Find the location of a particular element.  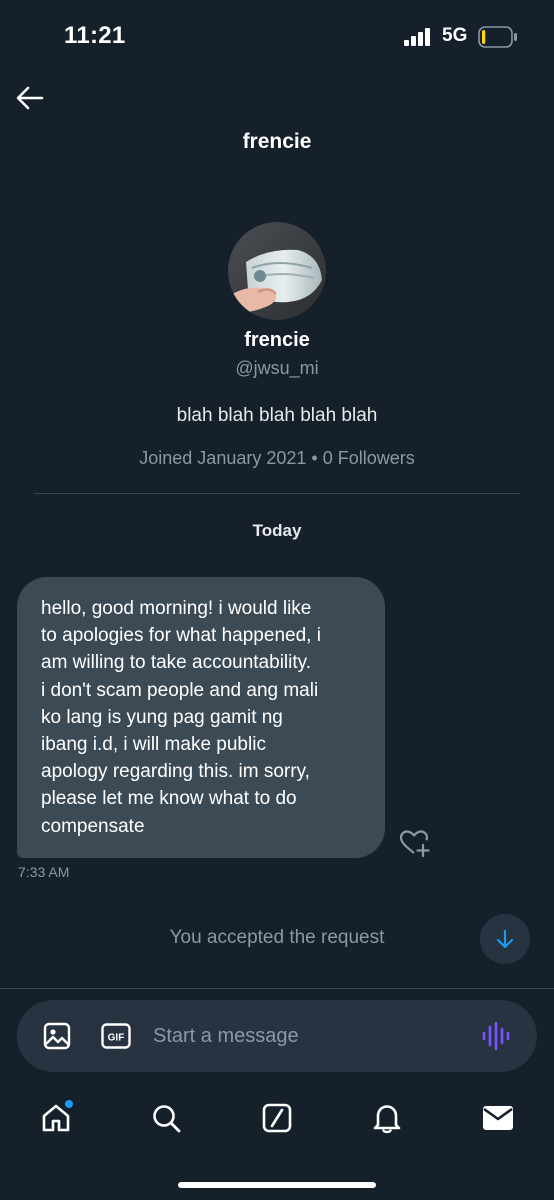

message-timestamp: 7:33 AM is located at coordinates (44, 872).